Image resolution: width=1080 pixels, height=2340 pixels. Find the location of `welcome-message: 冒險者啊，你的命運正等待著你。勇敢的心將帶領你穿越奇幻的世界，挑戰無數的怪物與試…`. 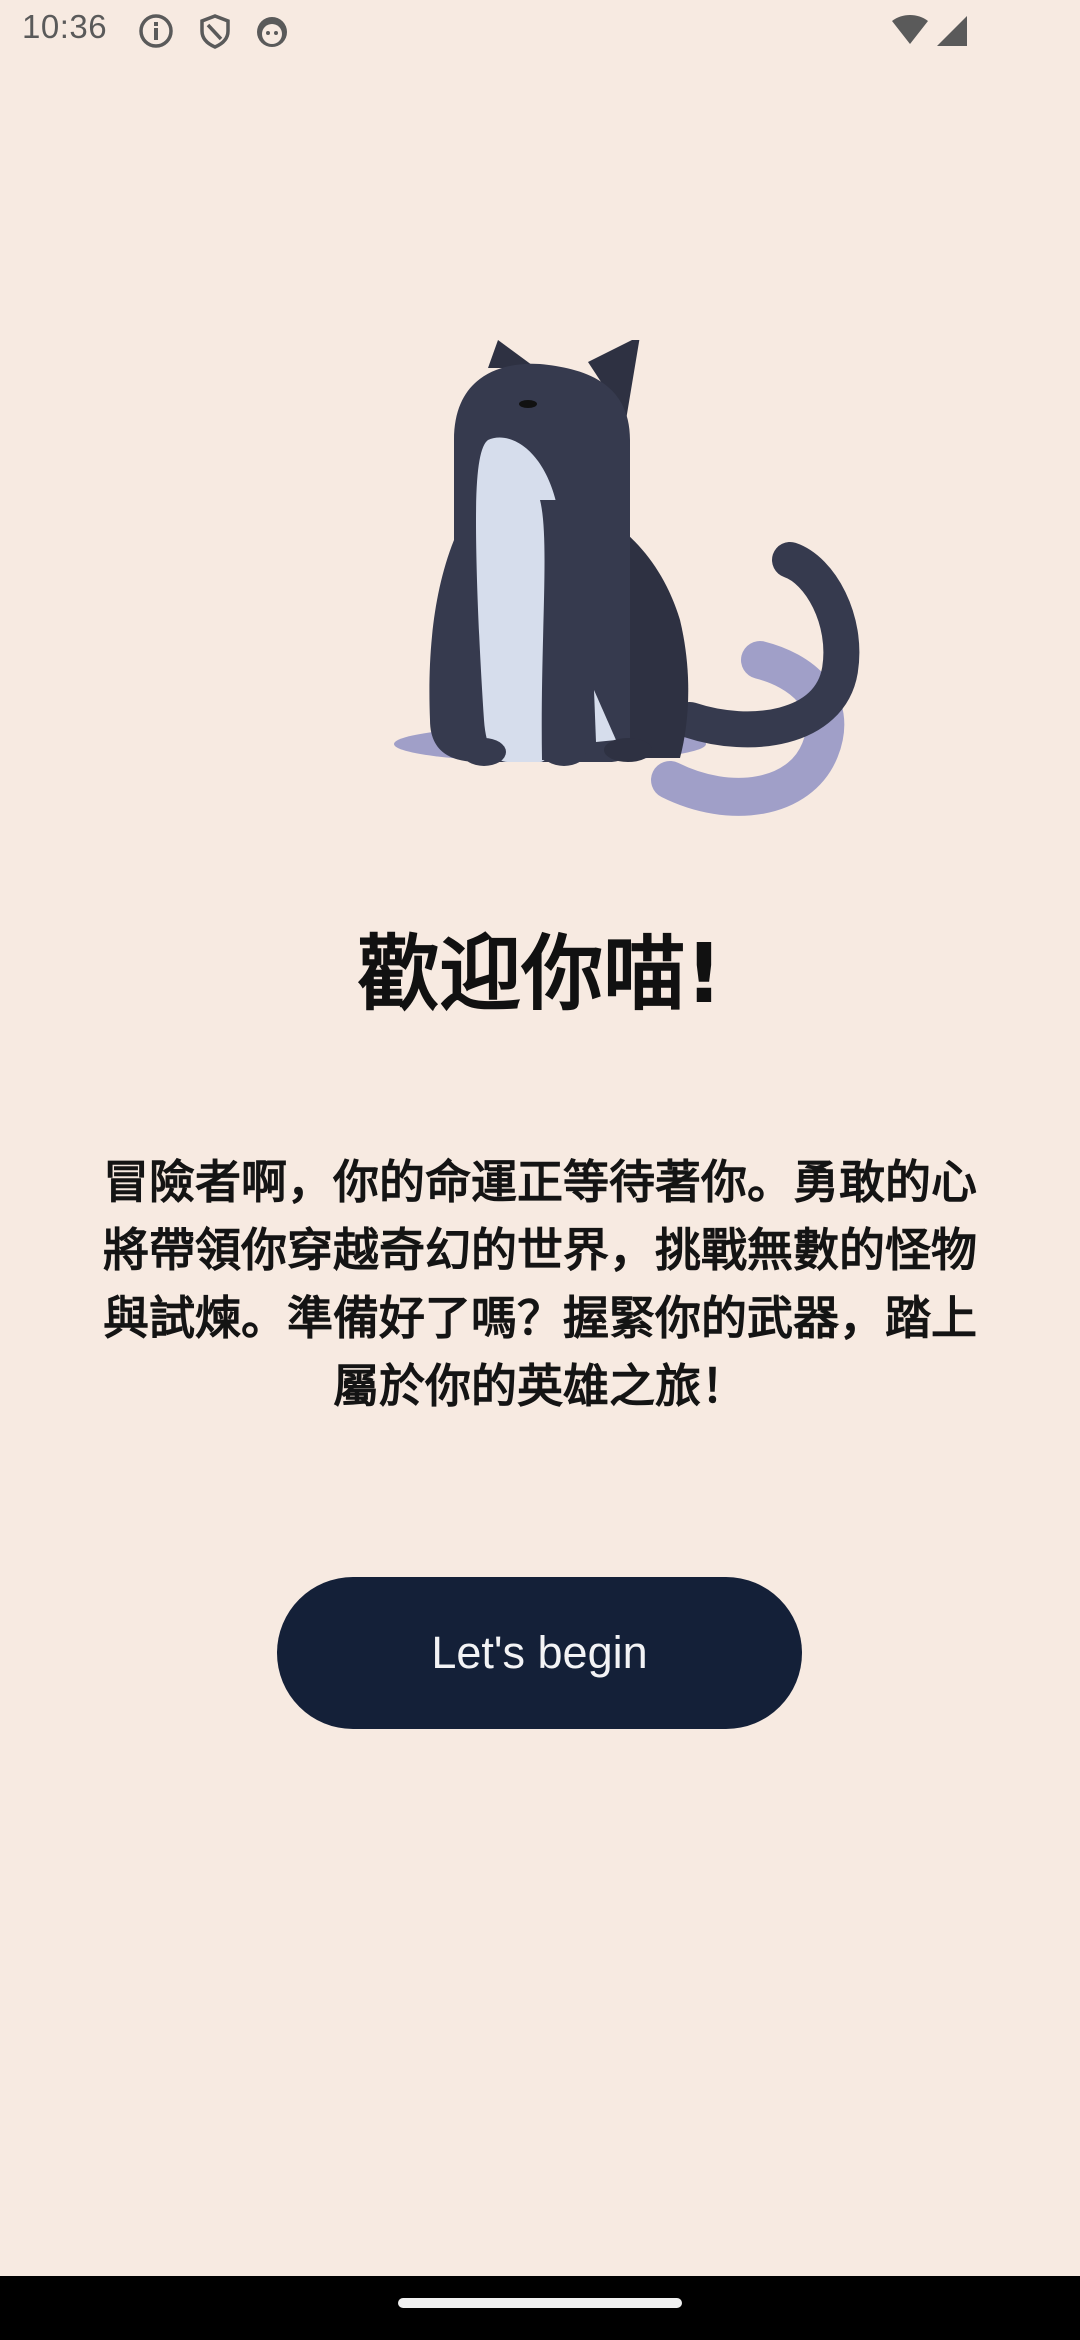

welcome-message: 冒險者啊，你的命運正等待著你。勇敢的心將帶領你穿越奇幻的世界，挑戰無數的怪物與試… is located at coordinates (540, 1284).